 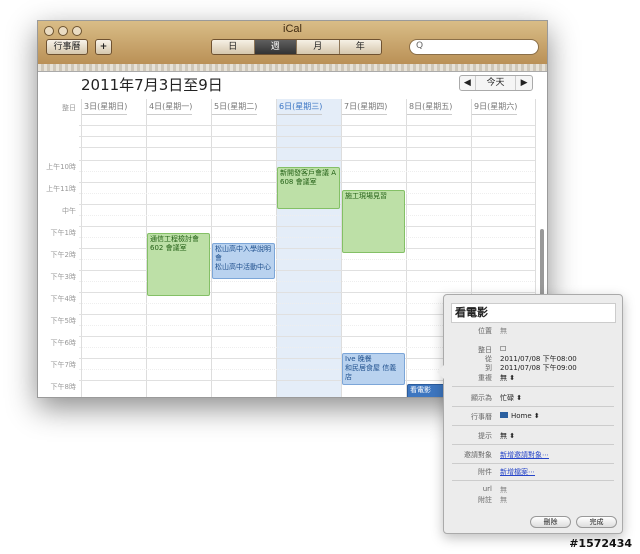 What do you see at coordinates (503, 349) in the screenshot?
I see `allday-checkbox: ☐` at bounding box center [503, 349].